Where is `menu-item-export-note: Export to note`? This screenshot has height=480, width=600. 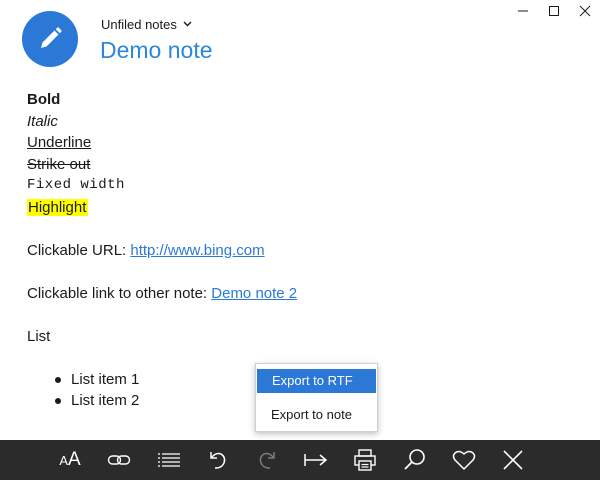
menu-item-export-note: Export to note is located at coordinates (316, 415).